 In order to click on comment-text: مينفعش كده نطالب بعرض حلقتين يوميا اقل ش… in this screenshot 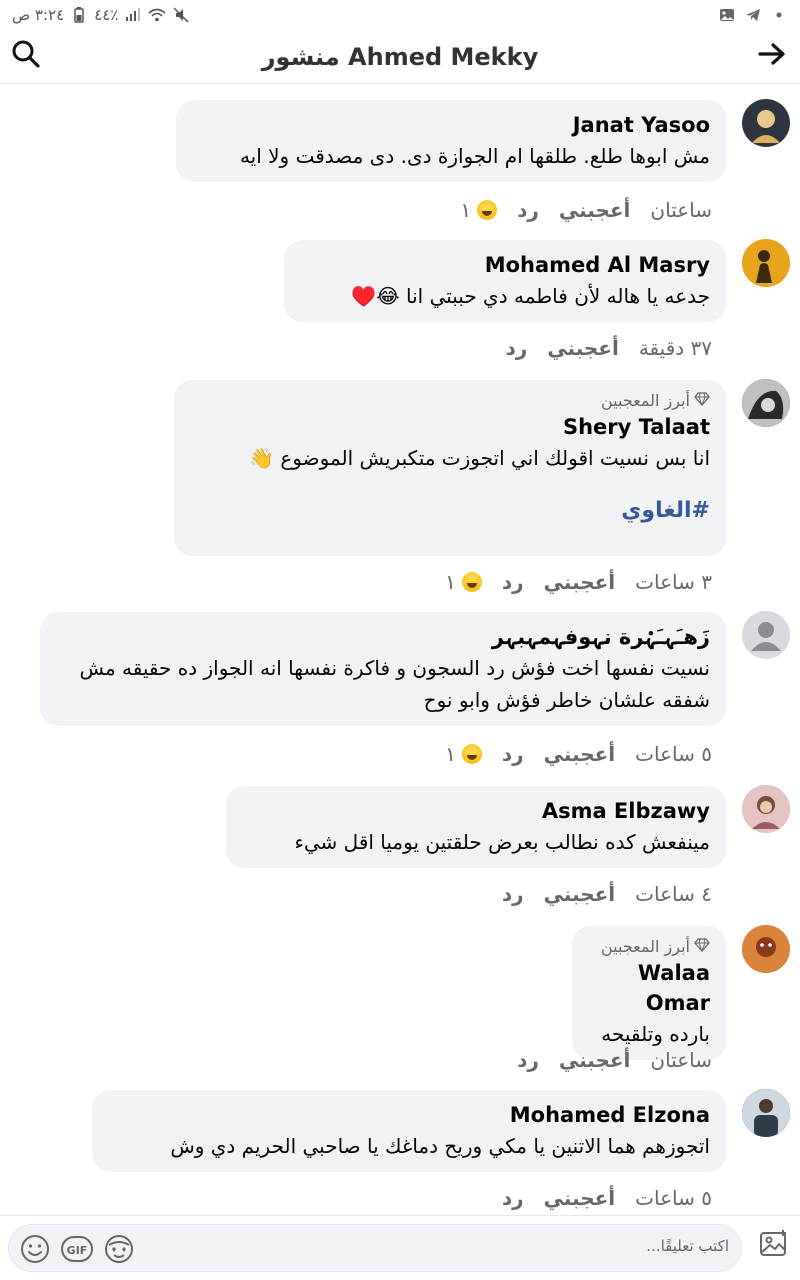, I will do `click(502, 842)`.